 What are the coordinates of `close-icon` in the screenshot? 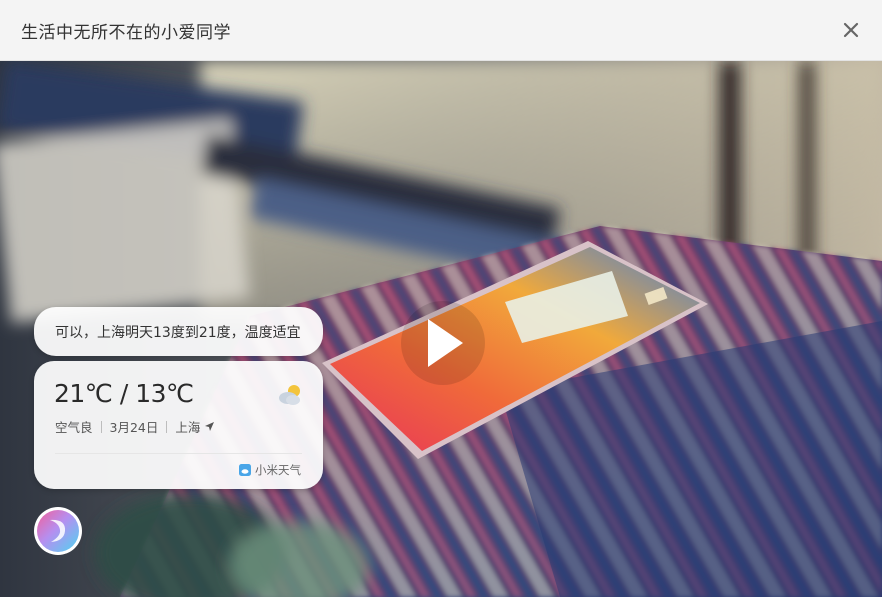 It's located at (851, 30).